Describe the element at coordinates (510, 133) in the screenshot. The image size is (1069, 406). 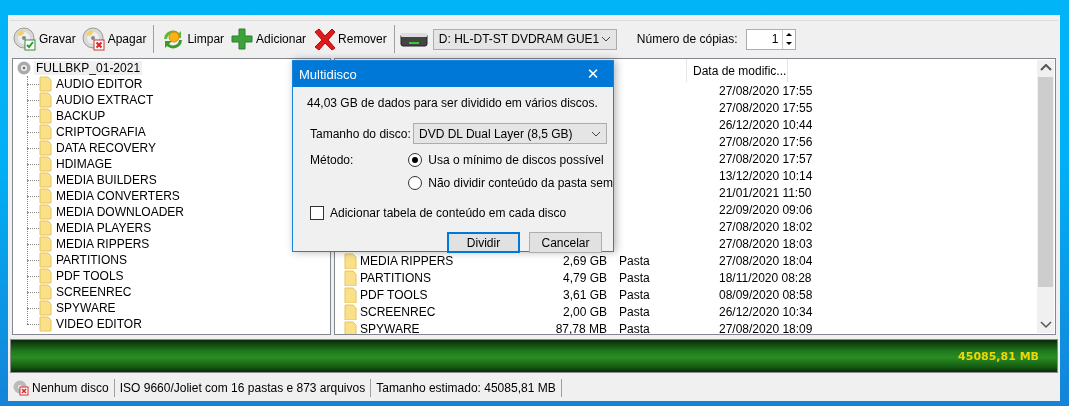
I see `disc-size-dropdown: DVD DL Dual Layer (8,5 GB)` at that location.